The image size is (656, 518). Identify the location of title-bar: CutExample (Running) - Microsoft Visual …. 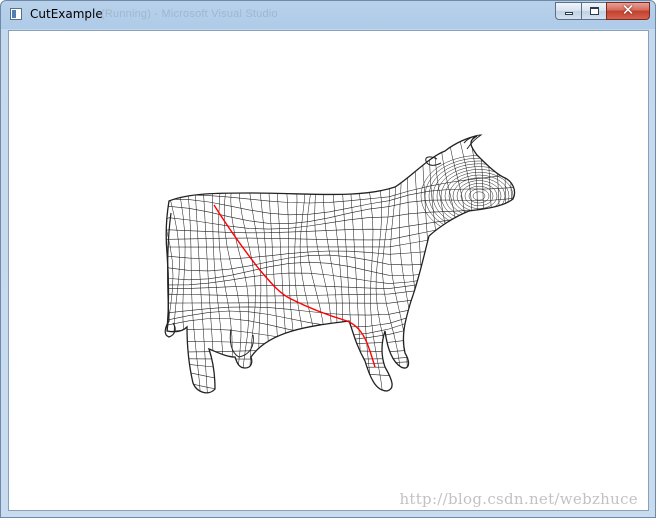
(328, 15).